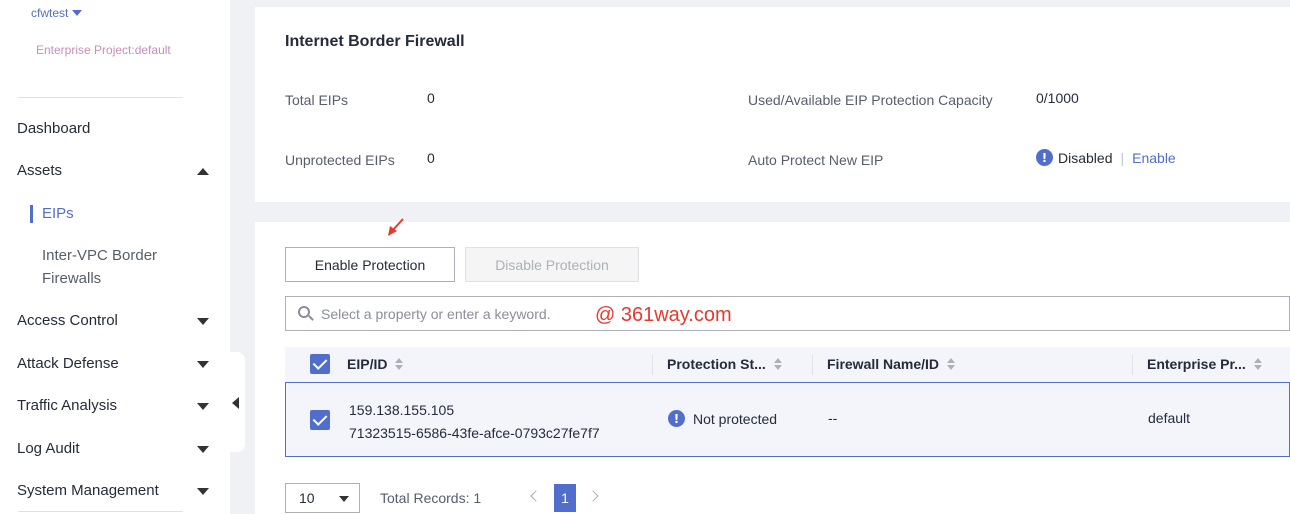 The image size is (1290, 514). I want to click on column-eip-id: EIP/ID, so click(375, 364).